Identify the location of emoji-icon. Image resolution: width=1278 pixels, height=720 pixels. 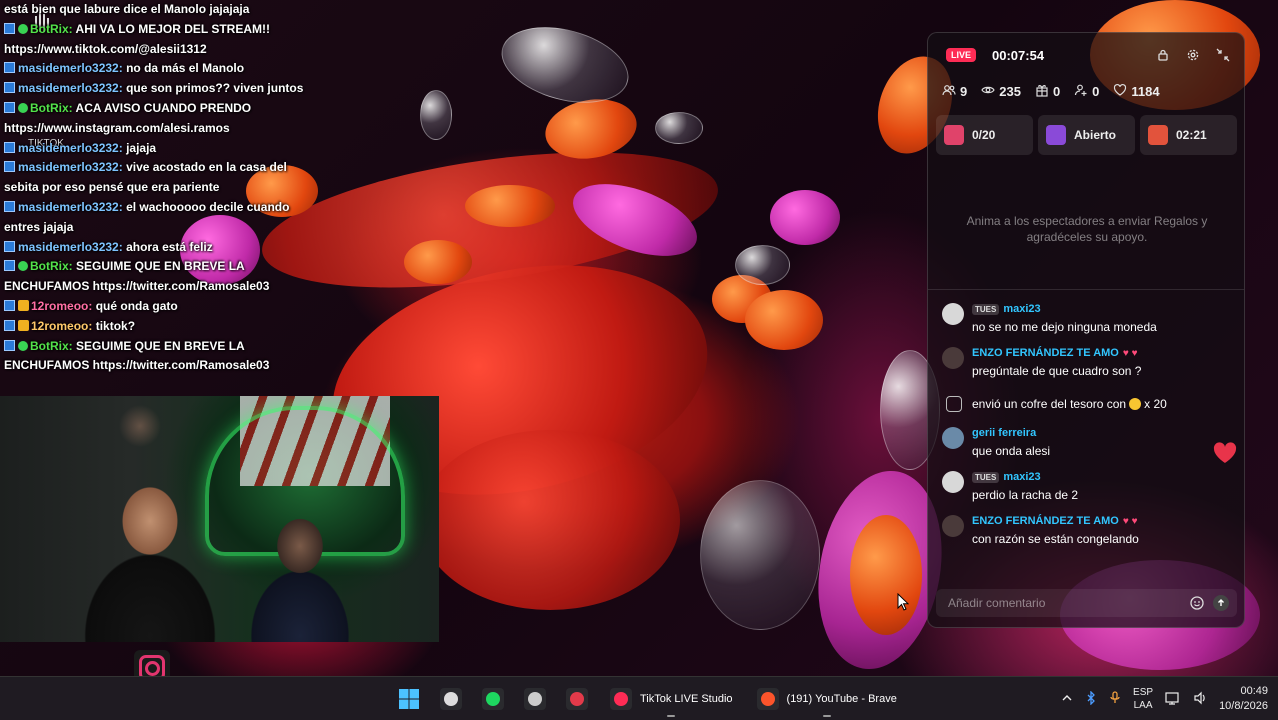
(1197, 604).